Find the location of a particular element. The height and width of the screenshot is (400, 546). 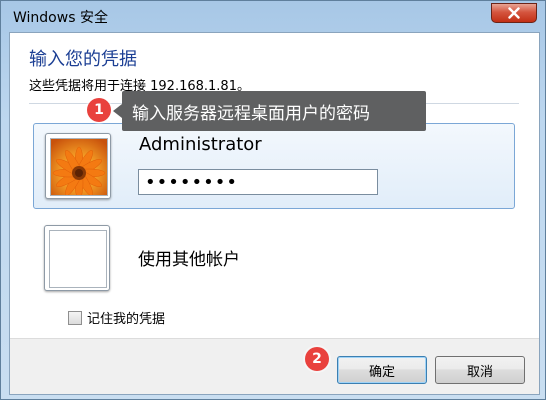

step-2-badge: 2 is located at coordinates (317, 359).